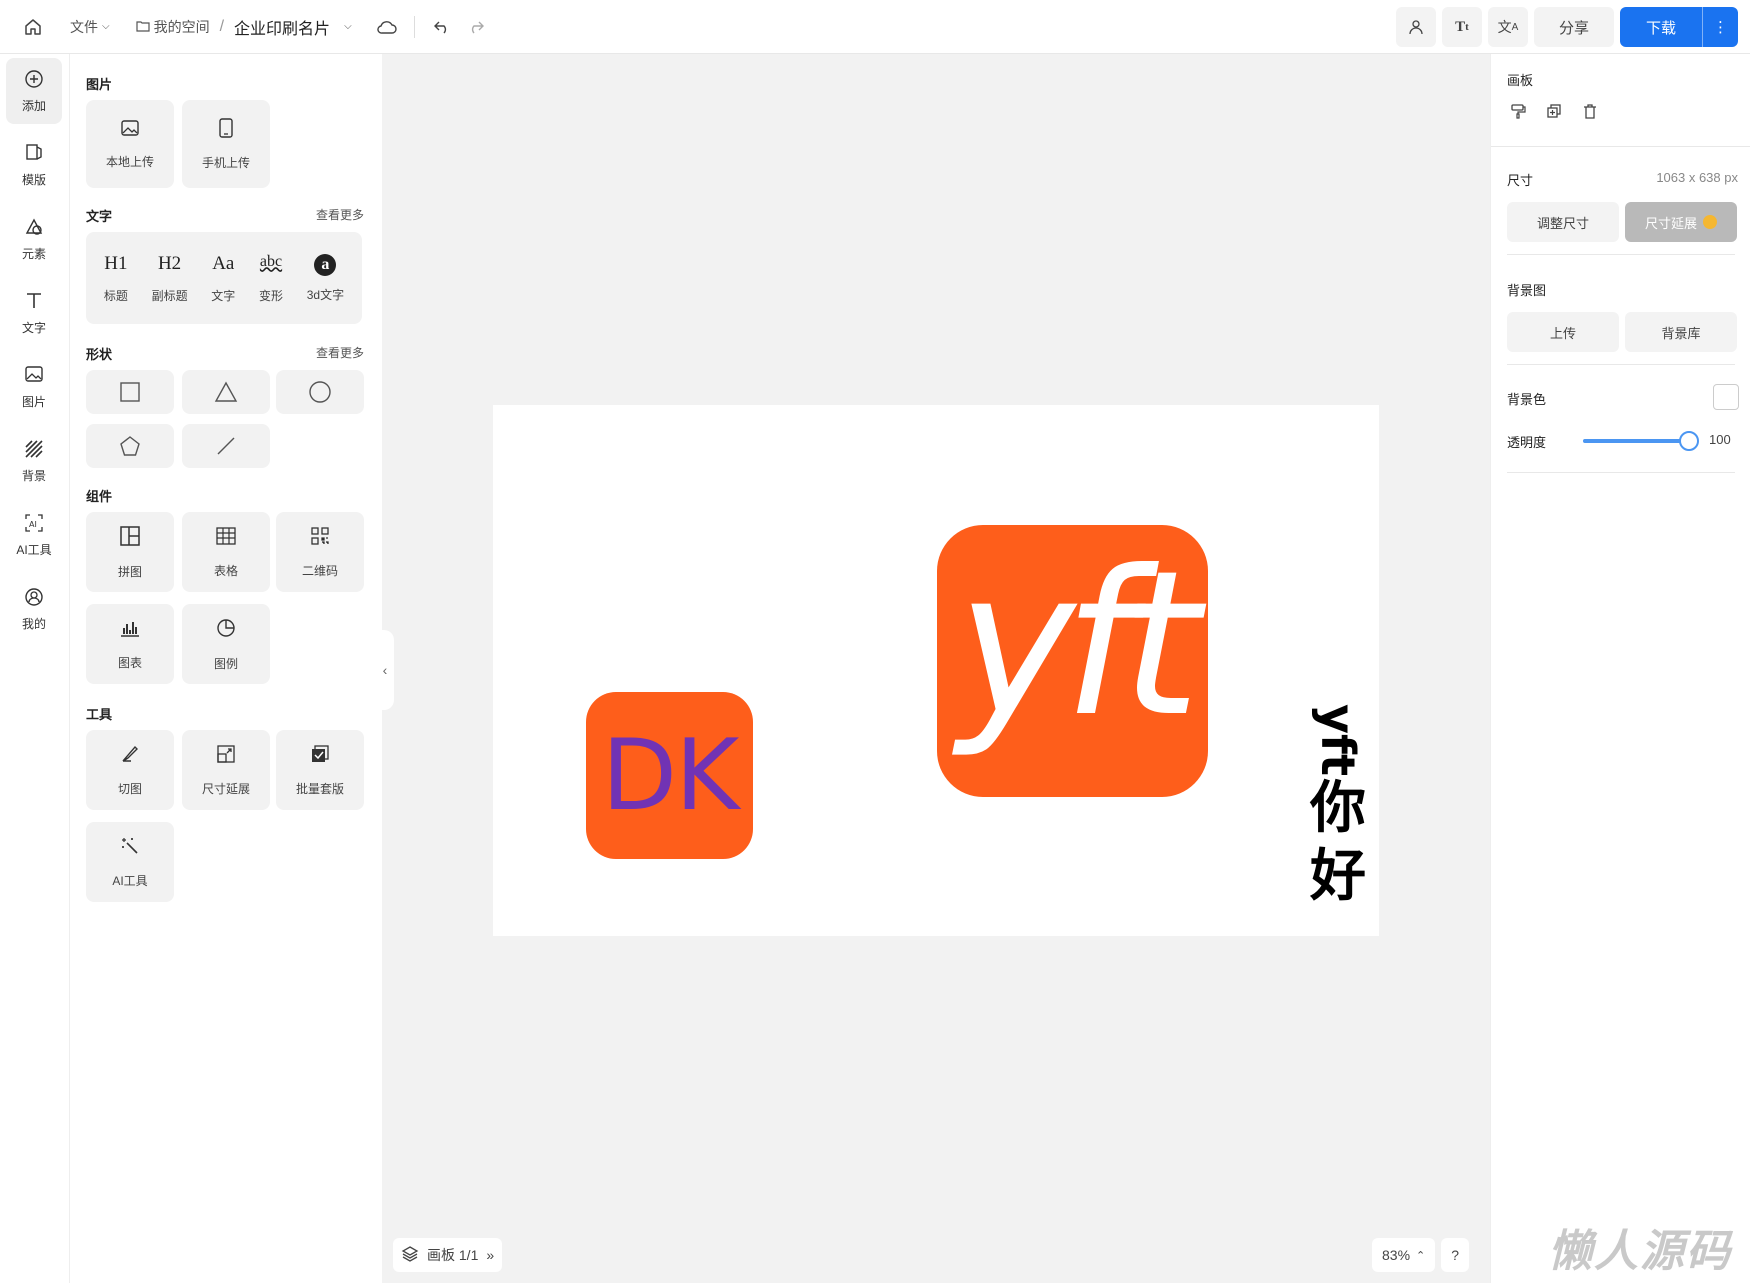  What do you see at coordinates (99, 354) in the screenshot?
I see `section-title-shapes: 形状` at bounding box center [99, 354].